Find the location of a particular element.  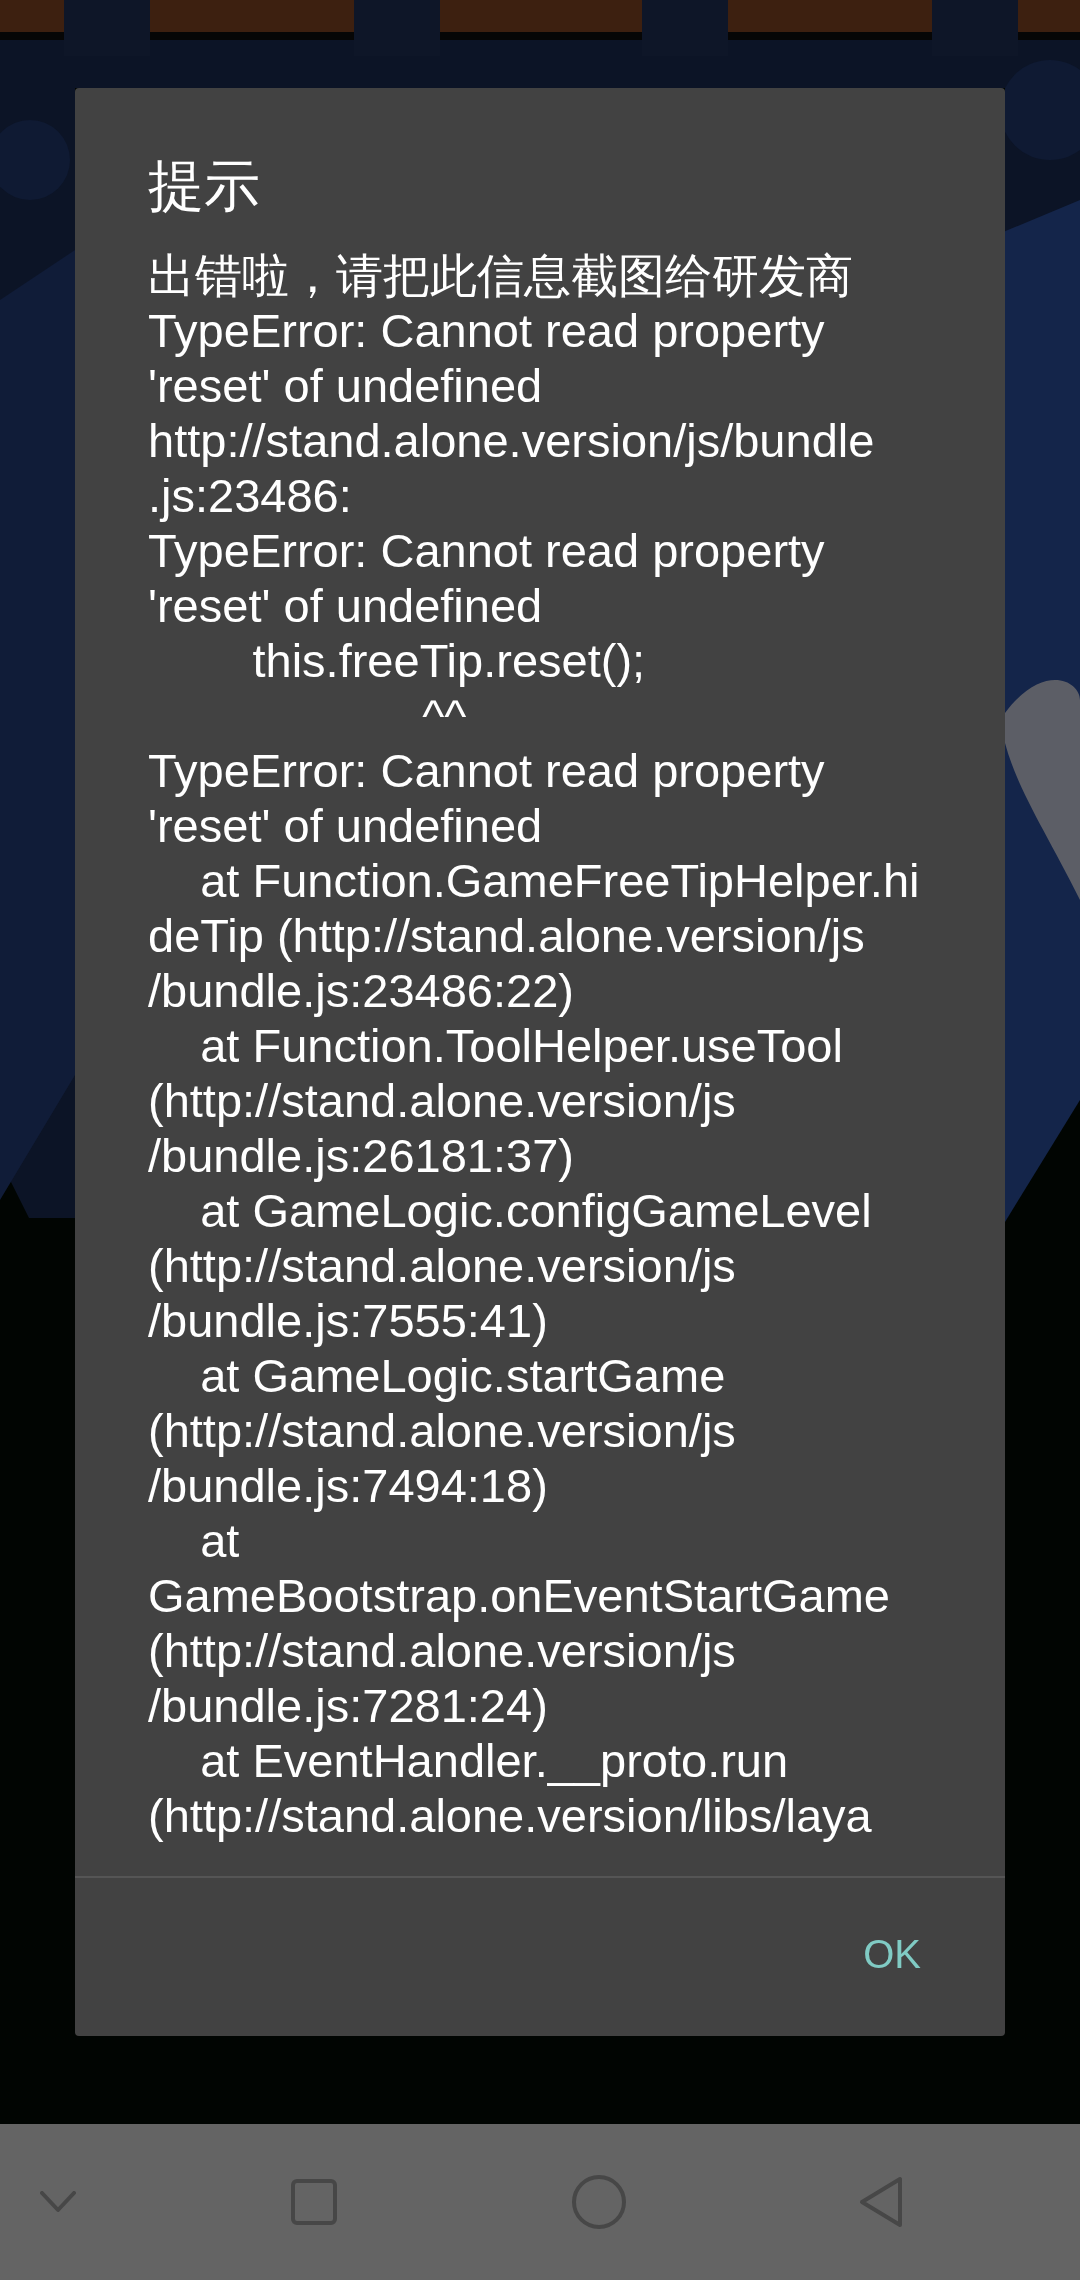

home-icon is located at coordinates (598, 2202).